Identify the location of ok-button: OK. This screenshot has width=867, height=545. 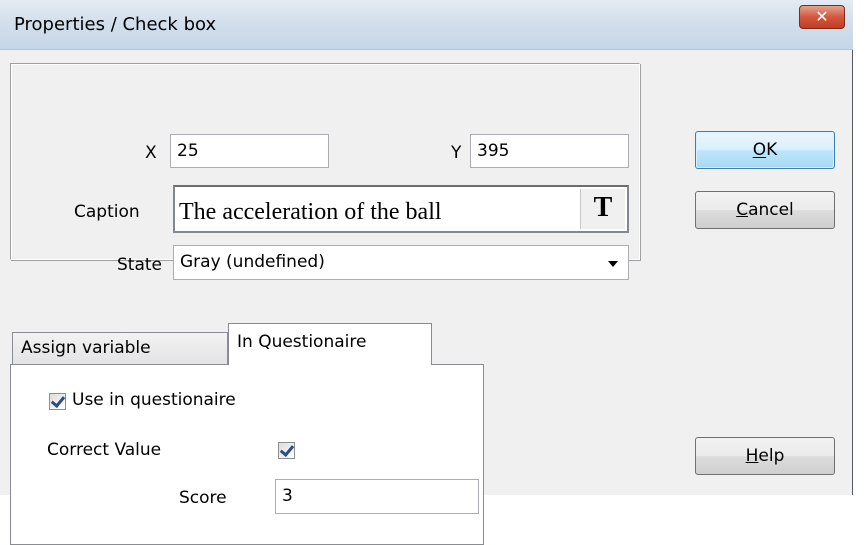
(765, 150).